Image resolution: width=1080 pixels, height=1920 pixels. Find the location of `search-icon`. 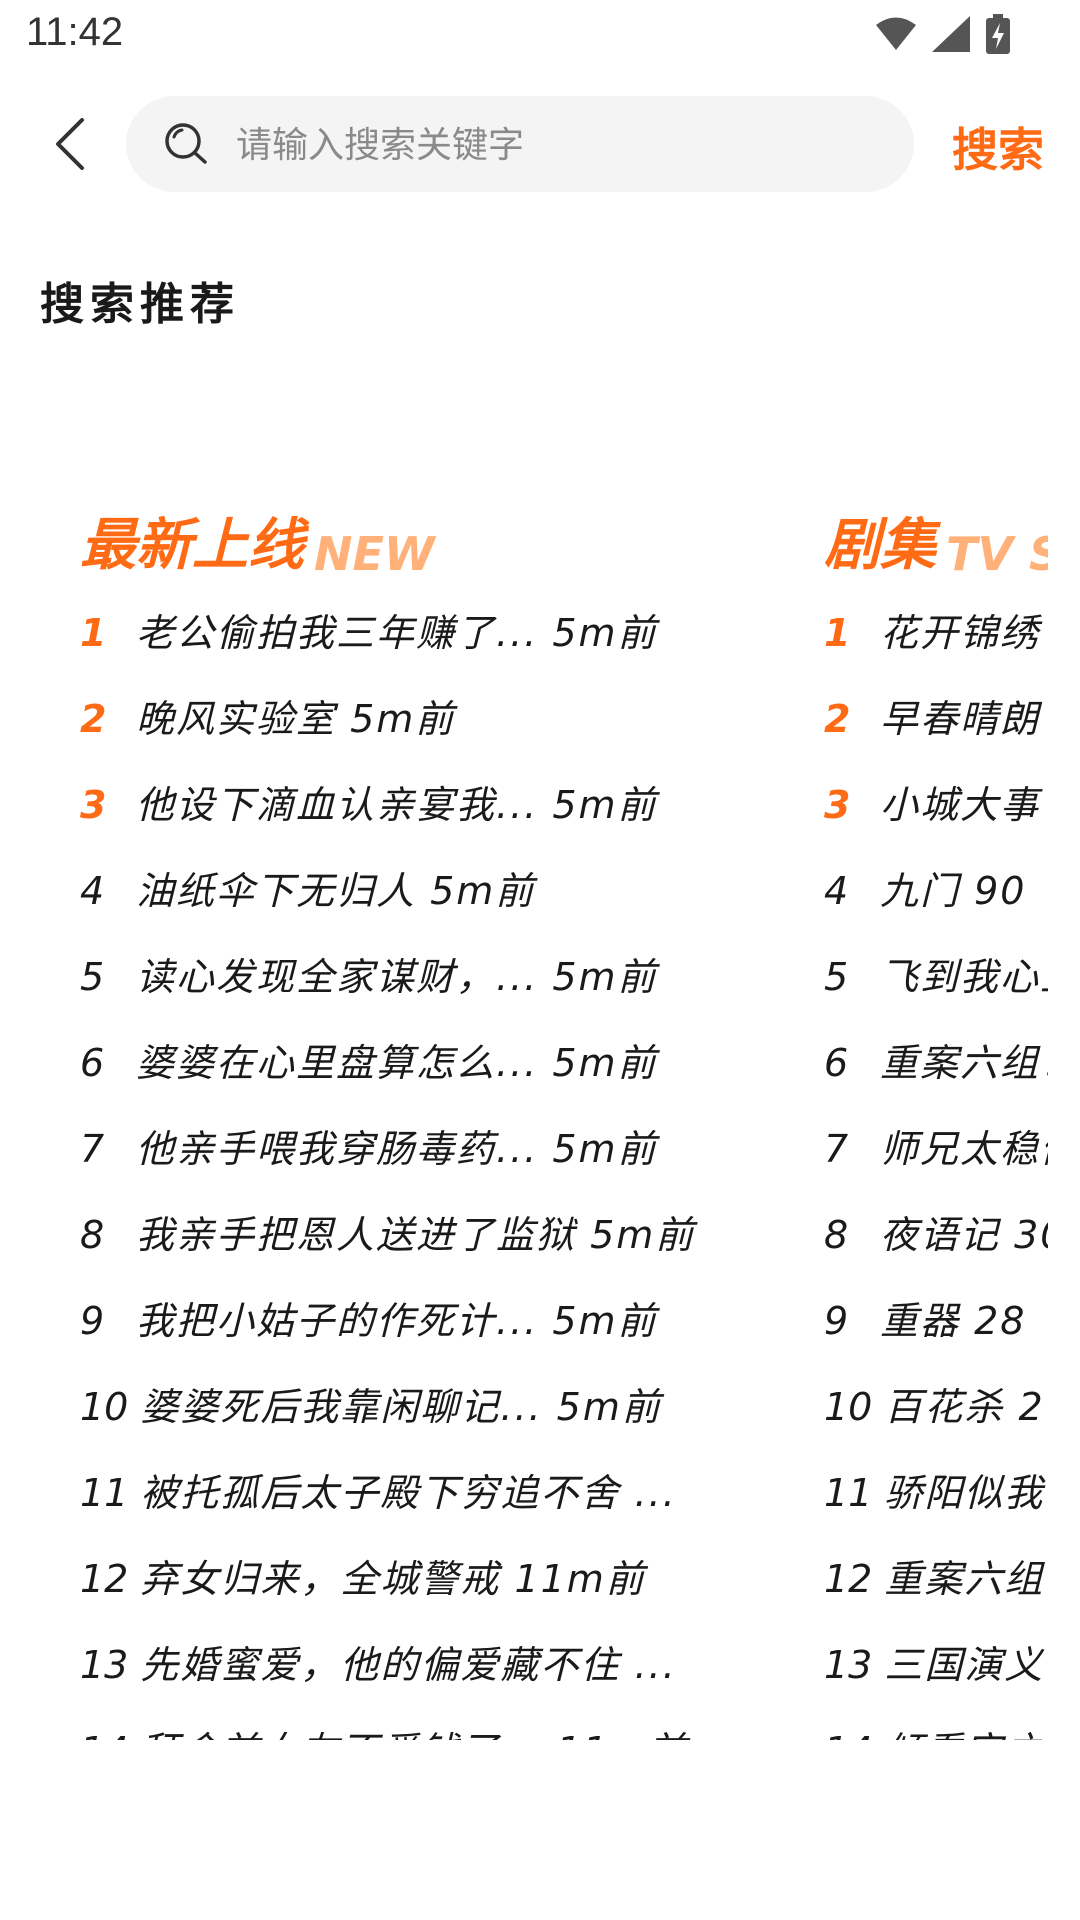

search-icon is located at coordinates (186, 143).